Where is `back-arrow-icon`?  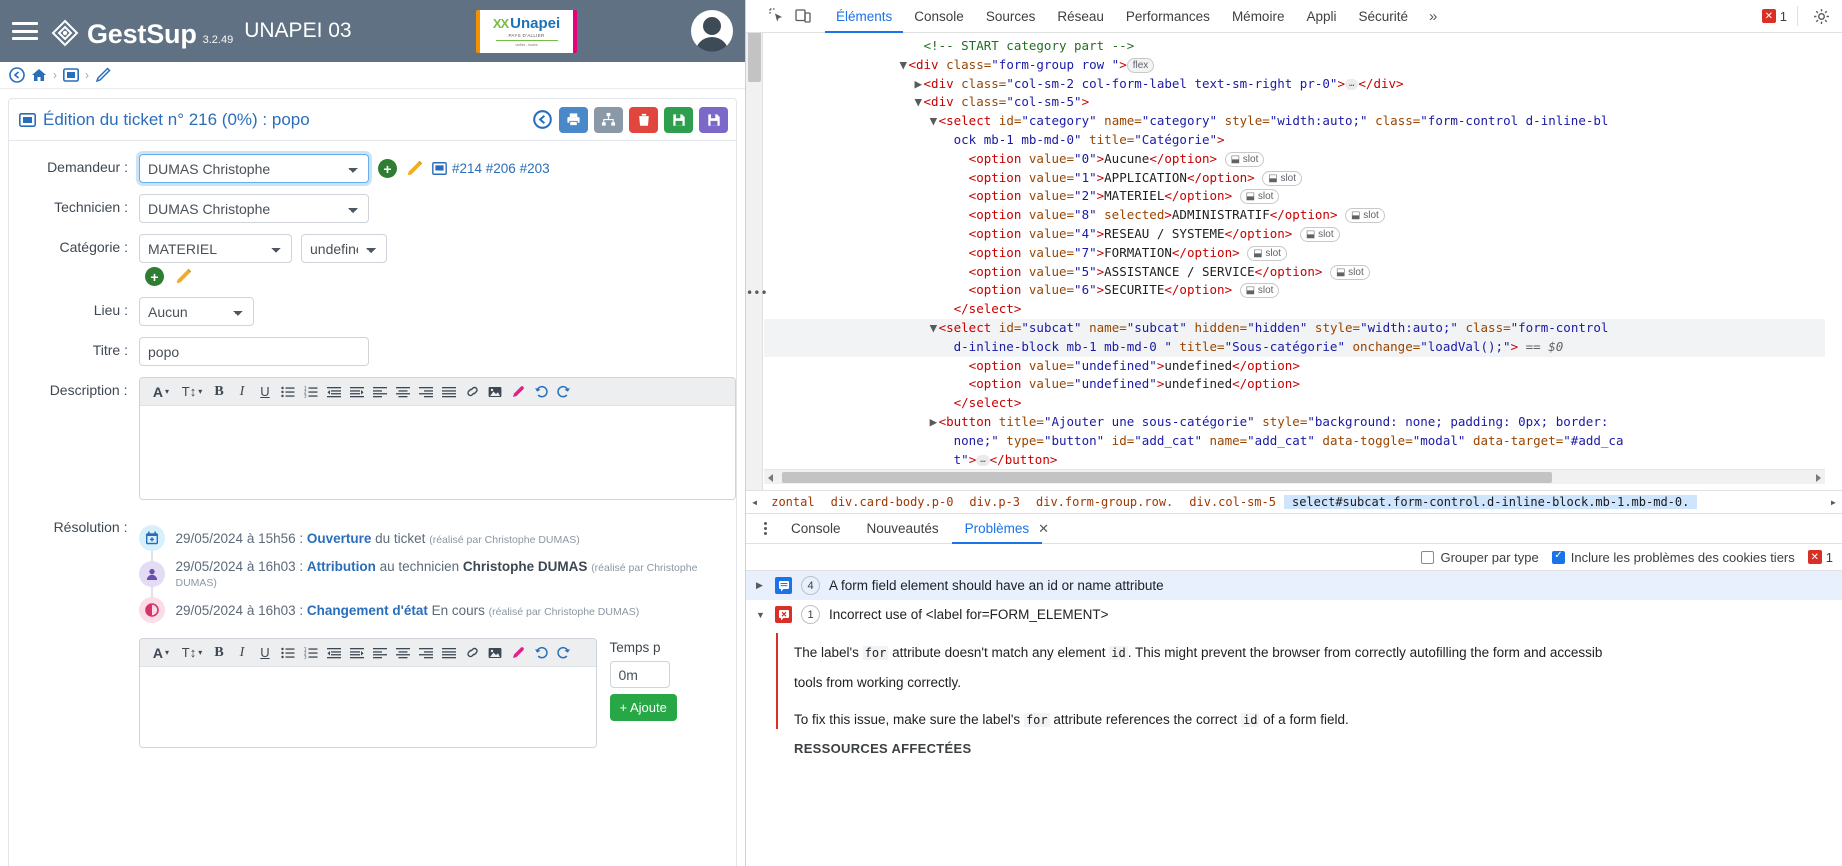 back-arrow-icon is located at coordinates (17, 75).